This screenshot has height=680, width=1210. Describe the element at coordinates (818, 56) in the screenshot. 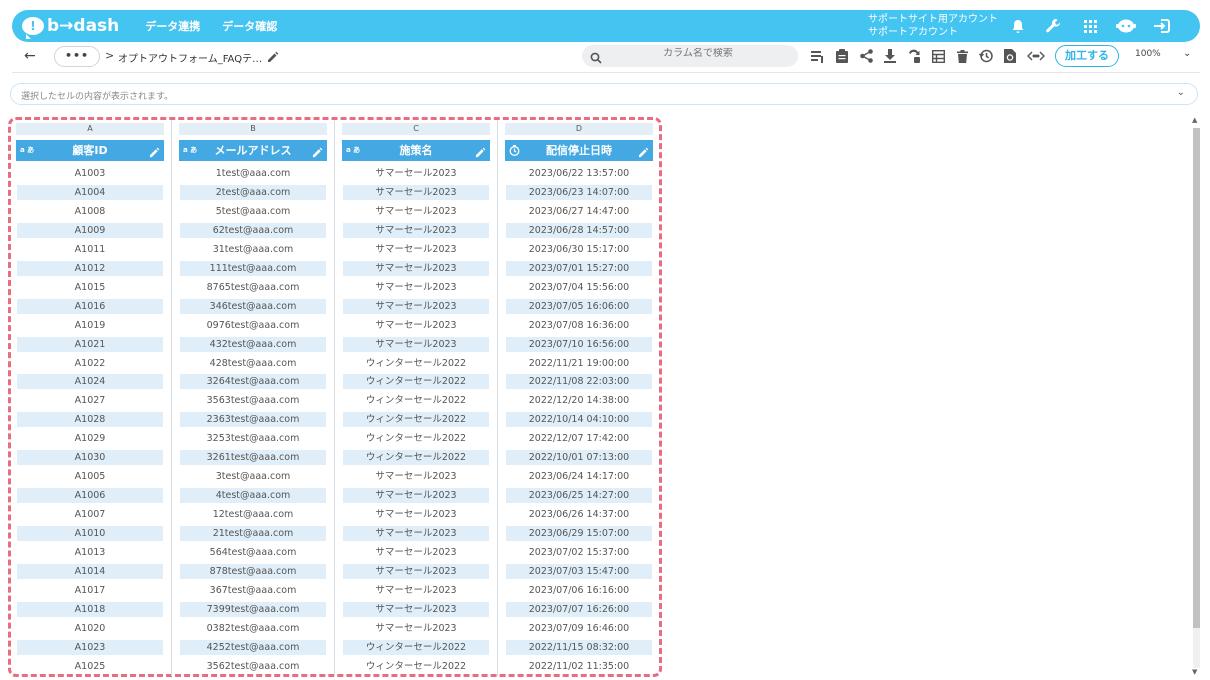

I see `column-settings-icon` at that location.